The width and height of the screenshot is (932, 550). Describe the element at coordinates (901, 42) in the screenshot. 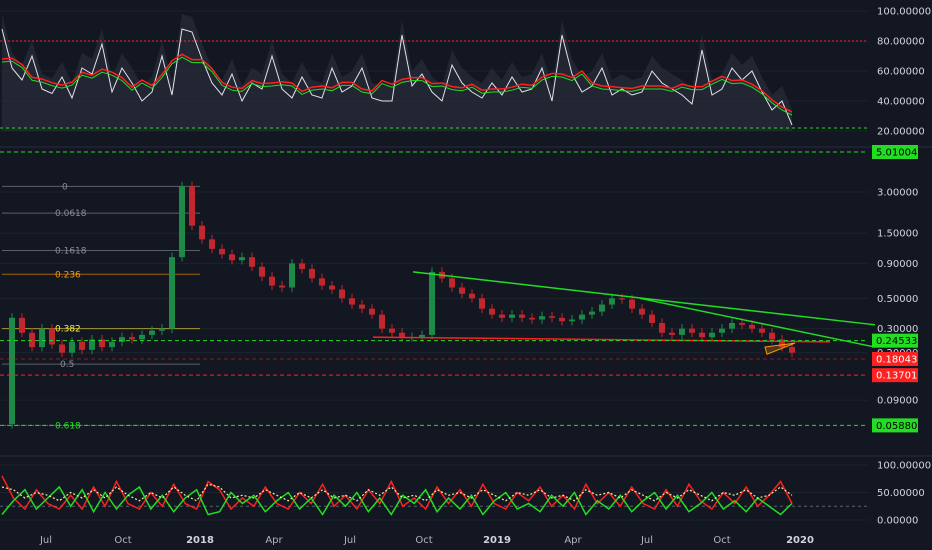

I see `y-tick-label: 80.00000` at that location.